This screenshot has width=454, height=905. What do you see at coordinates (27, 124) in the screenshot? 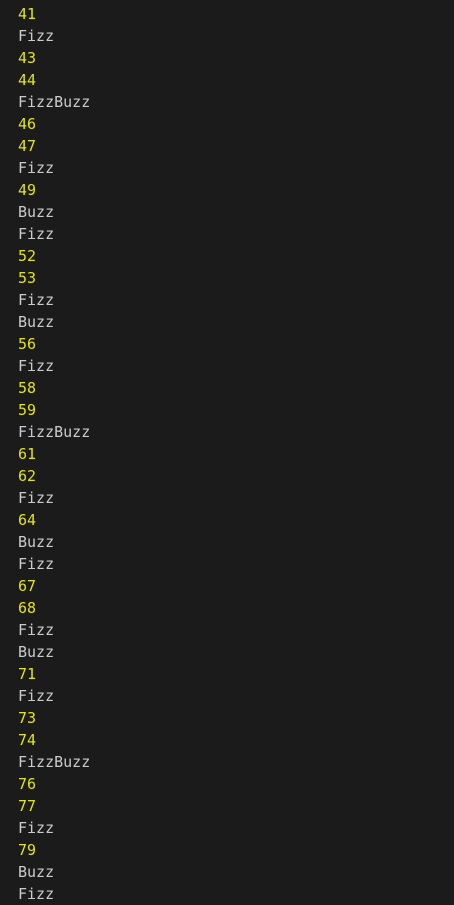
I see `console-line: 46` at bounding box center [27, 124].